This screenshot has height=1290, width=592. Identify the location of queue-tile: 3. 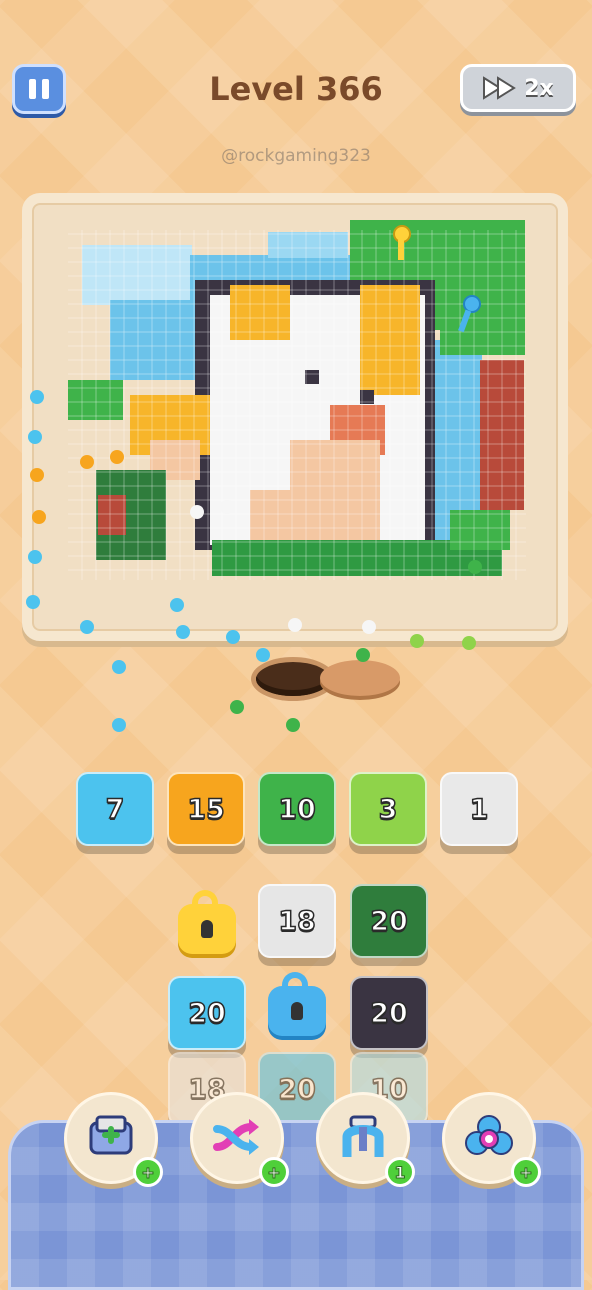
(388, 809).